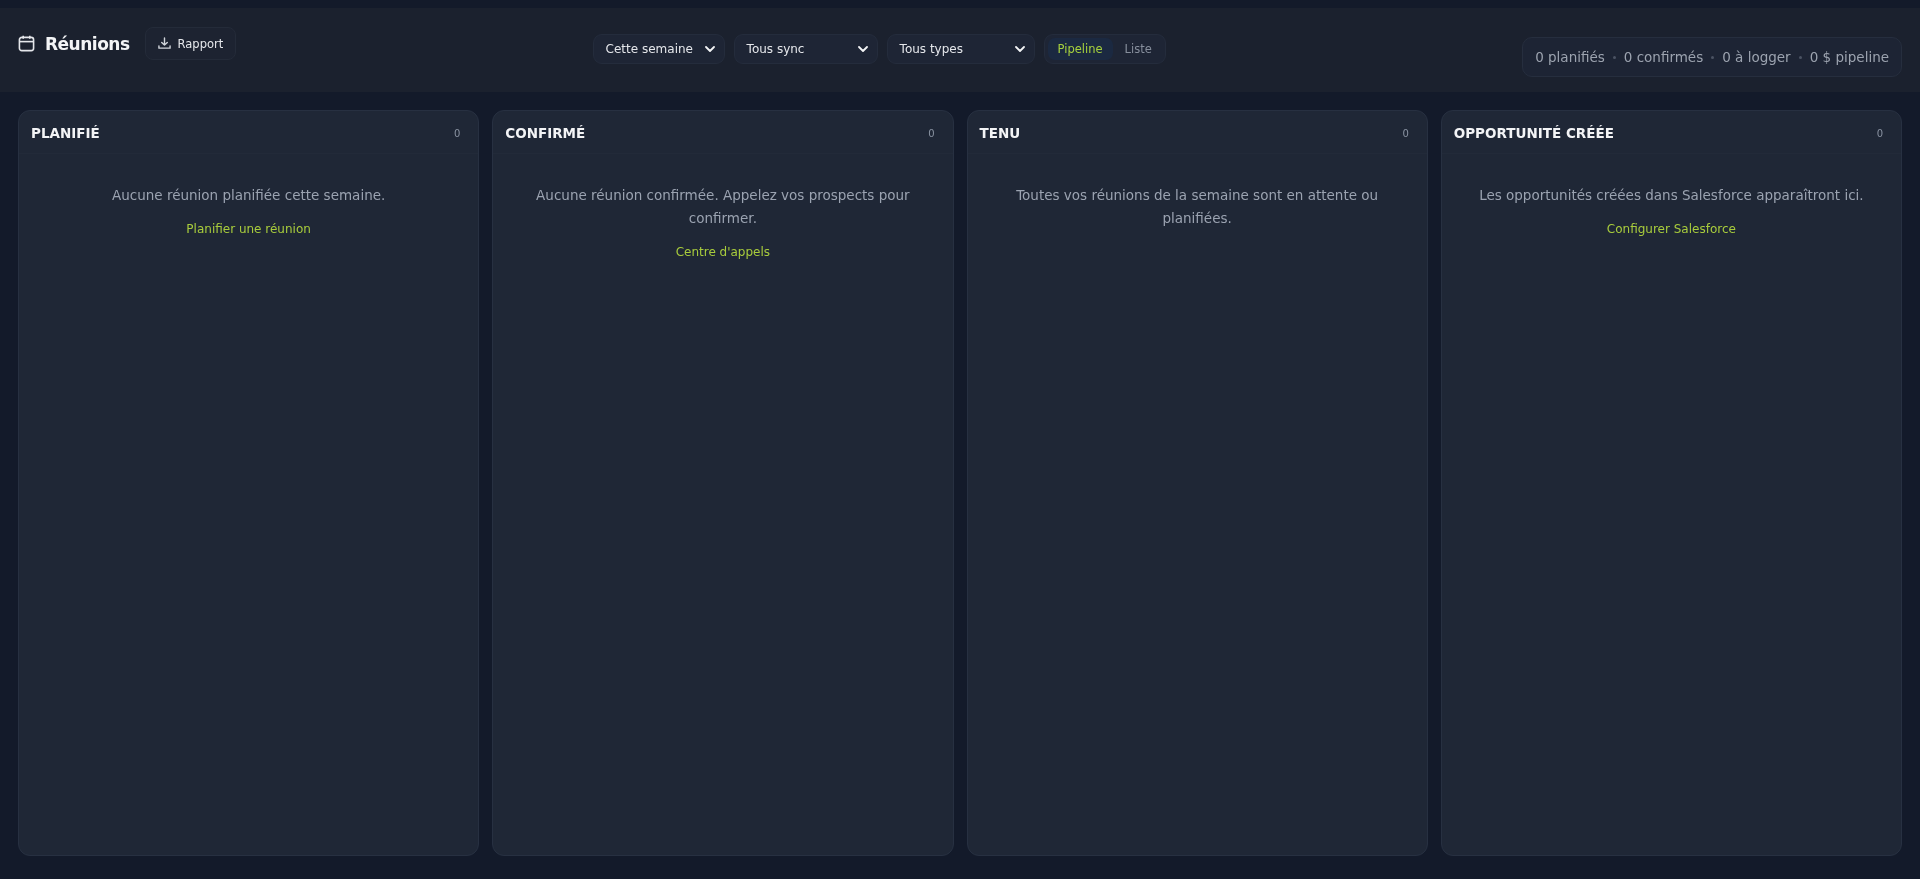 Image resolution: width=1920 pixels, height=879 pixels. What do you see at coordinates (1138, 49) in the screenshot?
I see `view-tab: Liste` at bounding box center [1138, 49].